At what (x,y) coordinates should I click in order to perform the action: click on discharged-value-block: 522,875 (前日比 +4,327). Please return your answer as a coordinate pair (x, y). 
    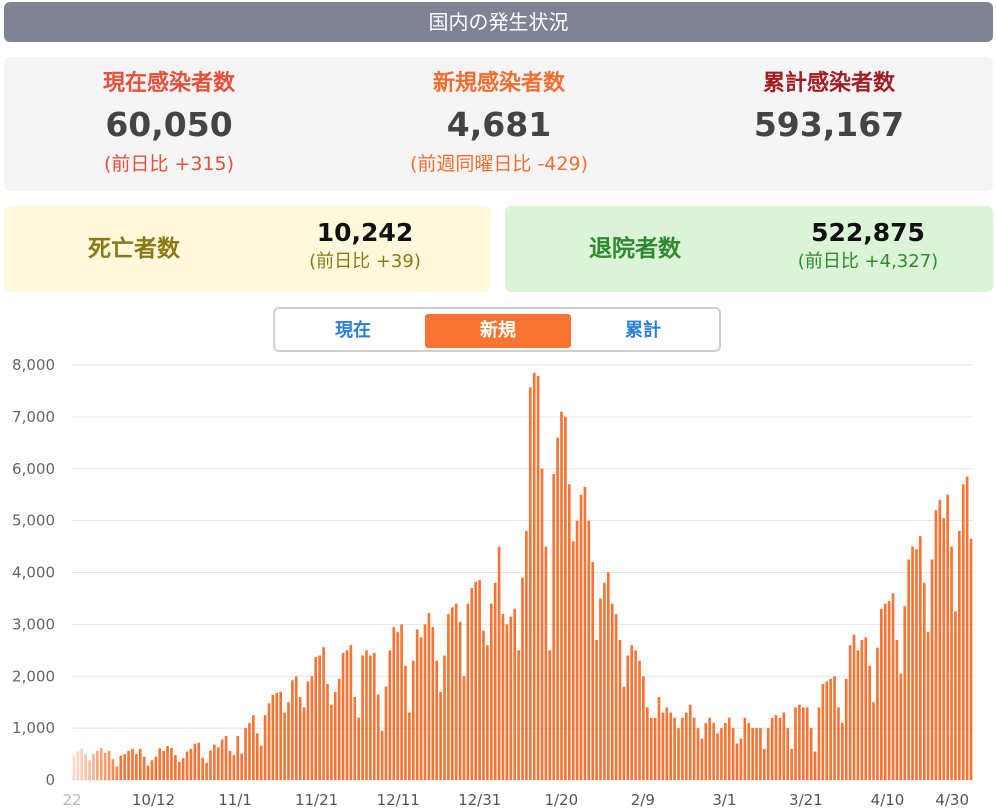
    Looking at the image, I should click on (868, 245).